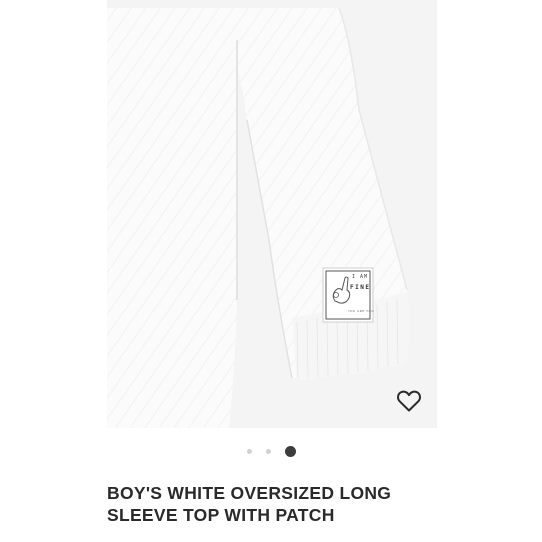 The height and width of the screenshot is (542, 542). Describe the element at coordinates (361, 311) in the screenshot. I see `patch-text-line3: YOU ARE TOO` at that location.